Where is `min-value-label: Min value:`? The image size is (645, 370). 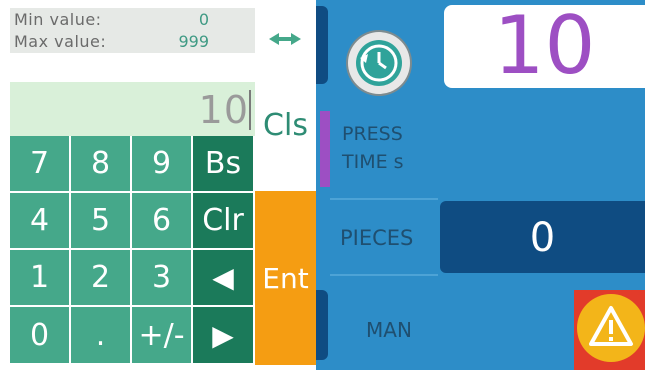
min-value-label: Min value: is located at coordinates (58, 19).